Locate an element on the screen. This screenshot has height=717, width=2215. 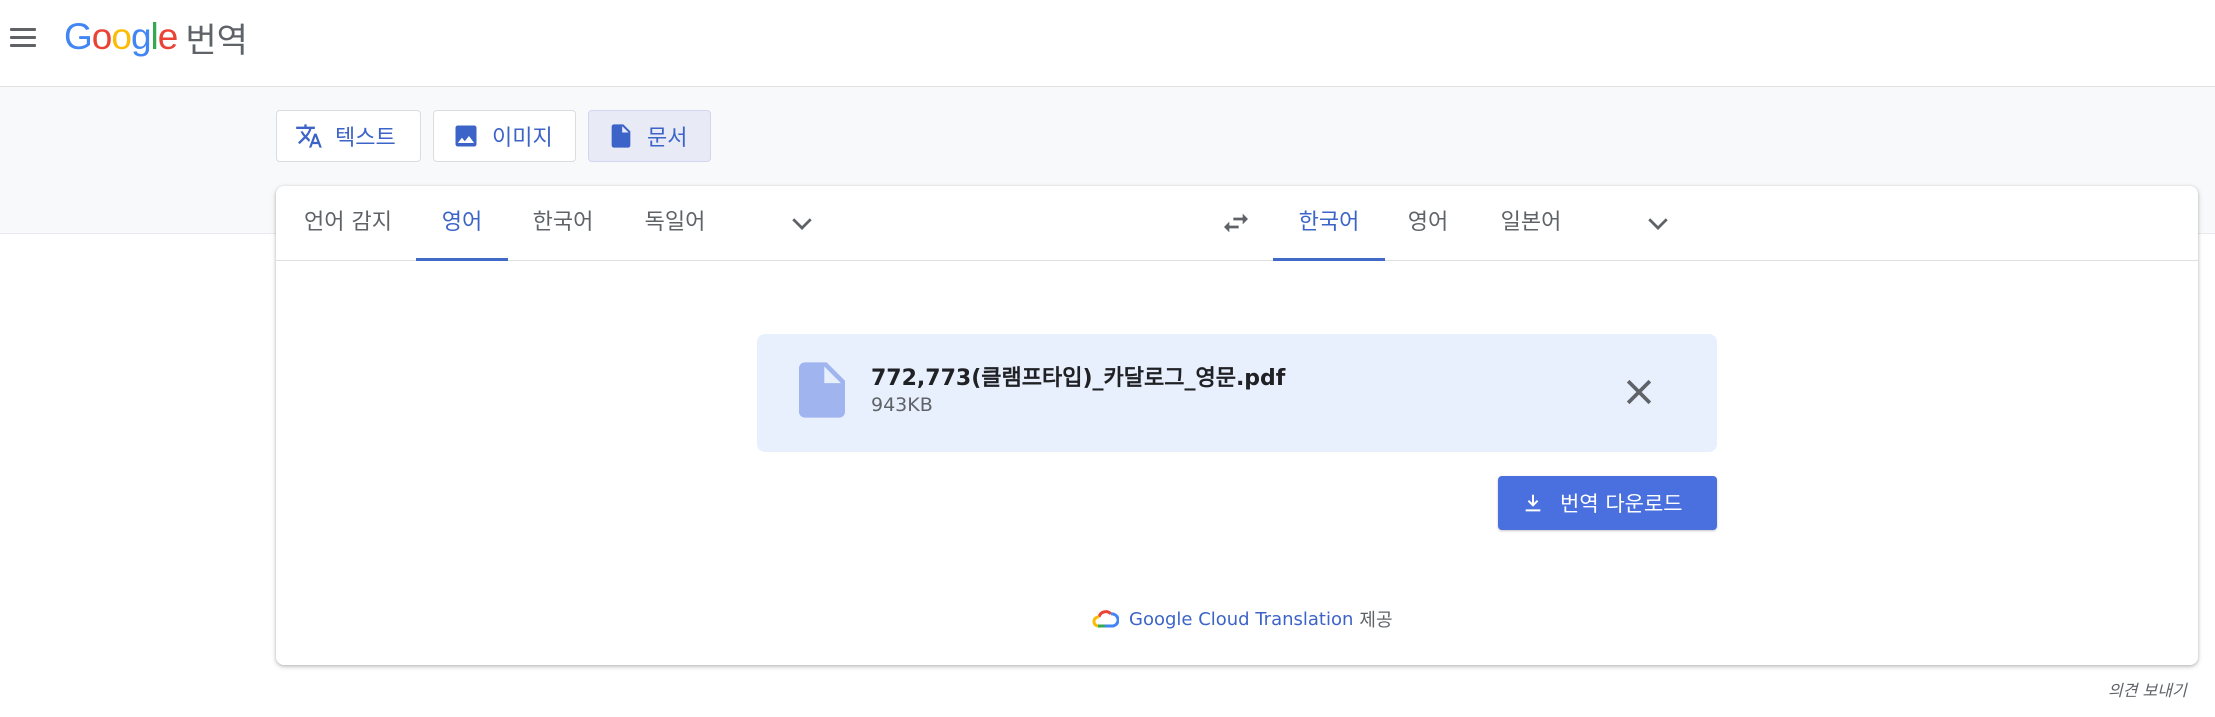
target-tab-japanese: 일본어 is located at coordinates (1531, 223).